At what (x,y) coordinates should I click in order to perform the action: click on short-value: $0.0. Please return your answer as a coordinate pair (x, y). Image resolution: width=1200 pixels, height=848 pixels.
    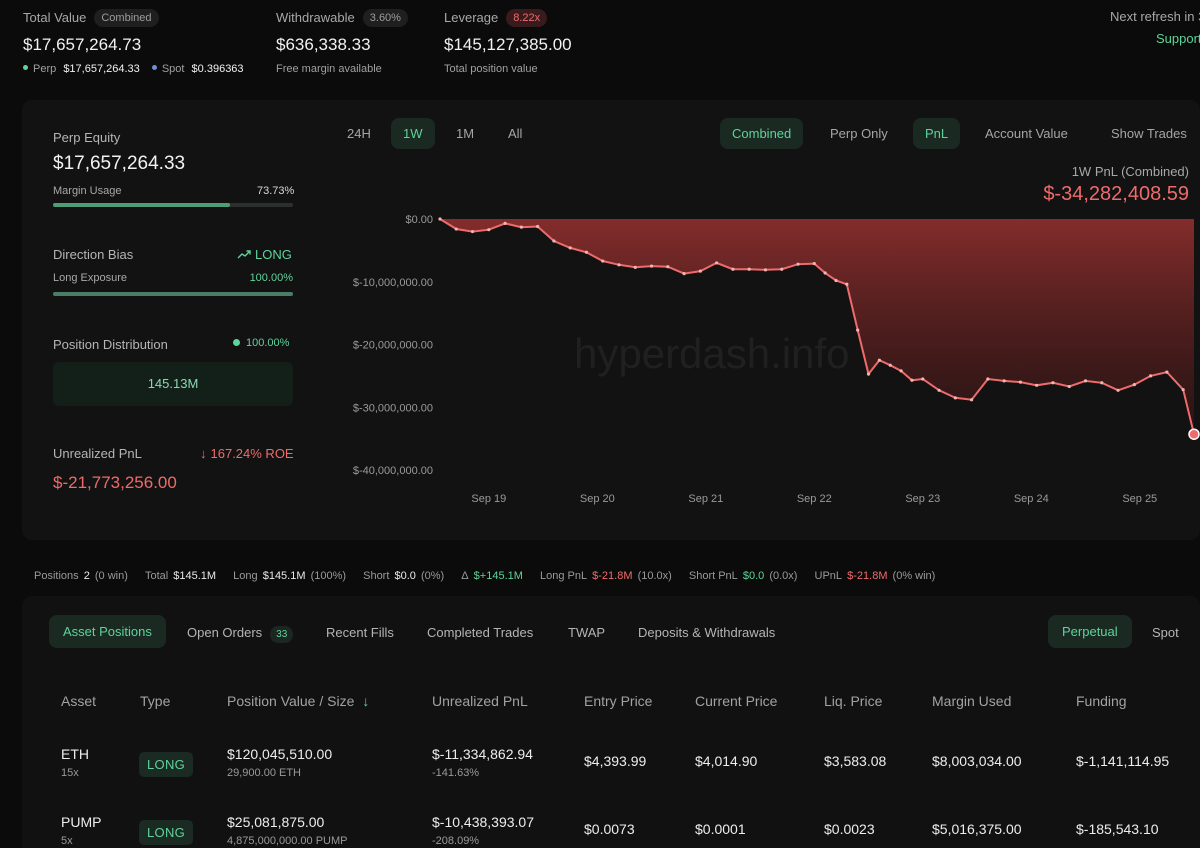
    Looking at the image, I should click on (405, 576).